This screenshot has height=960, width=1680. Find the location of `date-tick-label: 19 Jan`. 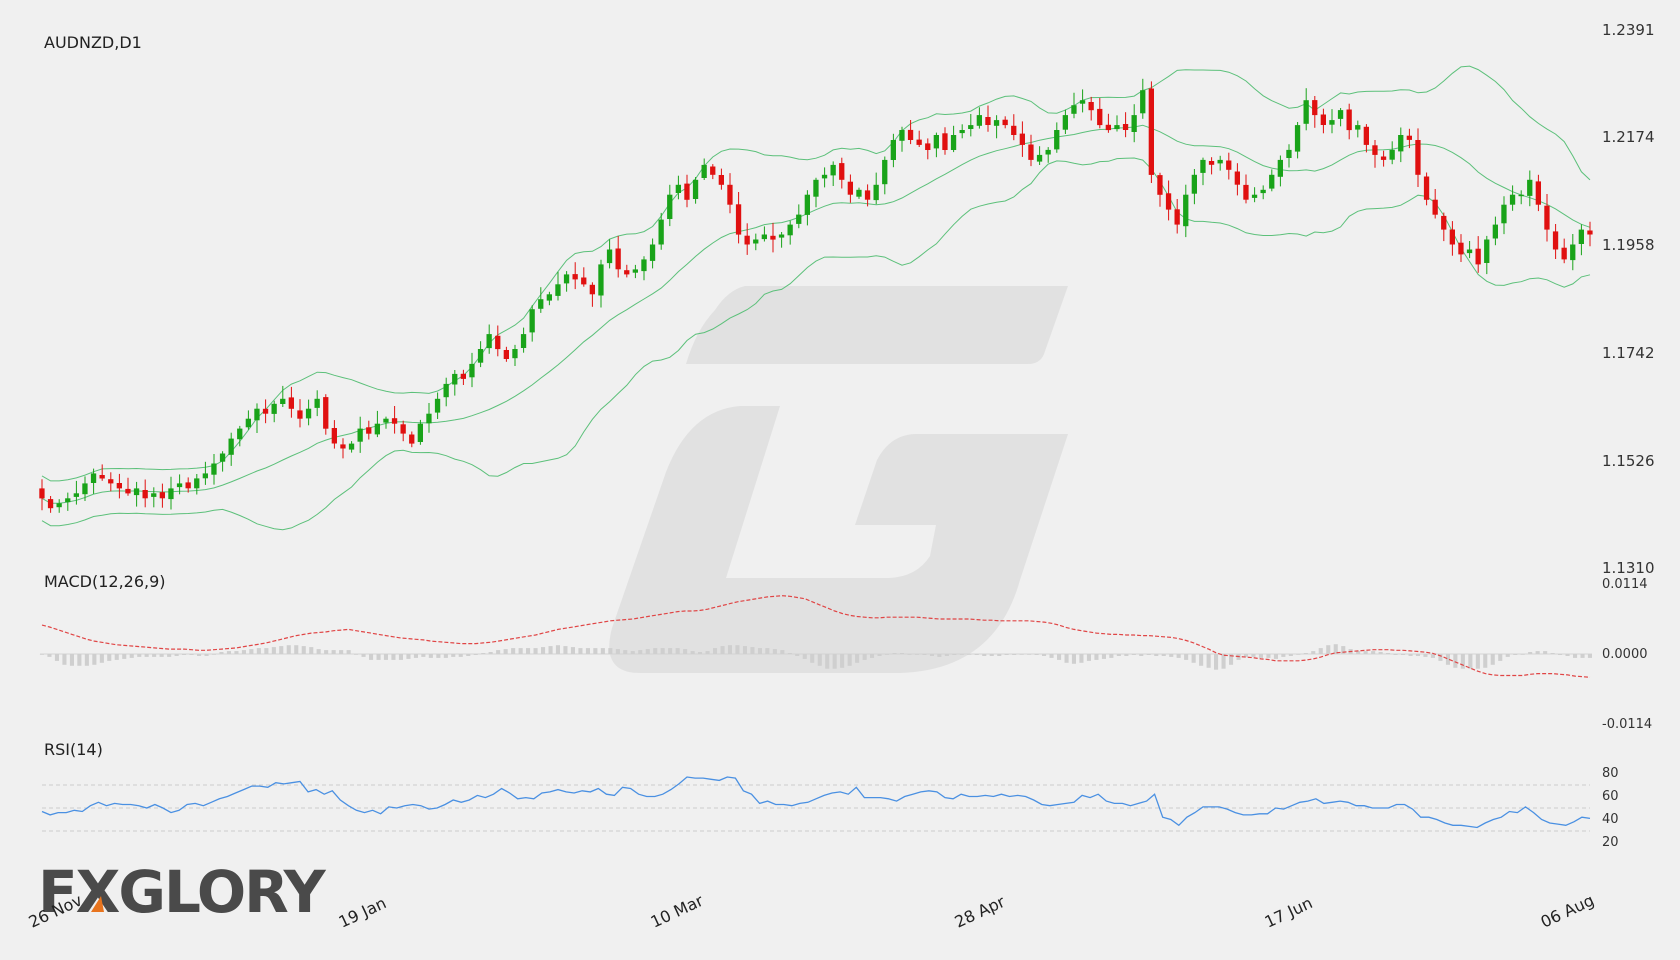

date-tick-label: 19 Jan is located at coordinates (362, 912).